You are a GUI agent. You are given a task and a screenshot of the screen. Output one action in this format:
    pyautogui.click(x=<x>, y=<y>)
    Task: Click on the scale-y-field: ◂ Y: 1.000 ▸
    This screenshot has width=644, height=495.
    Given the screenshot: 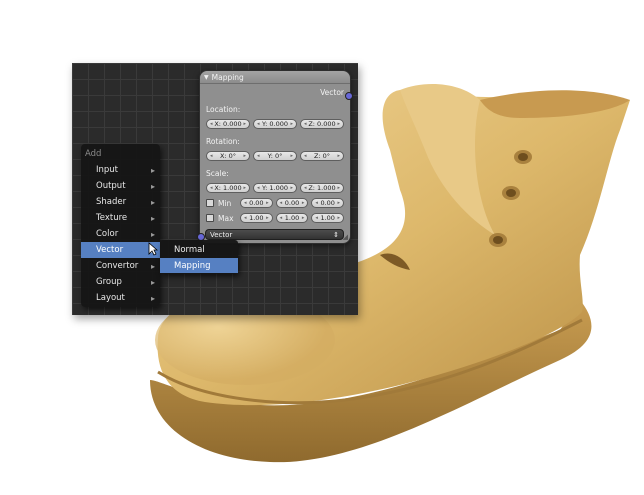 What is the action you would take?
    pyautogui.click(x=275, y=188)
    